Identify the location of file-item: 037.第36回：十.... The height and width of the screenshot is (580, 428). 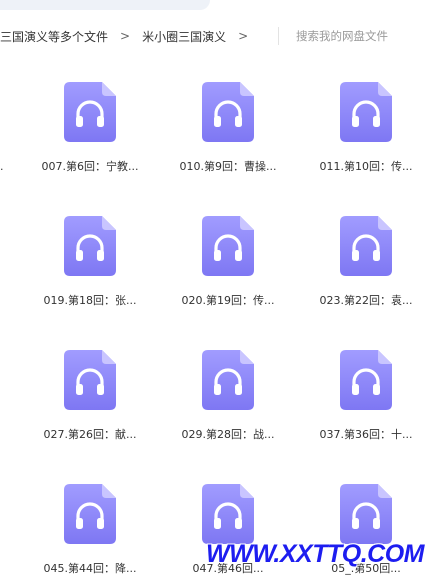
(366, 405).